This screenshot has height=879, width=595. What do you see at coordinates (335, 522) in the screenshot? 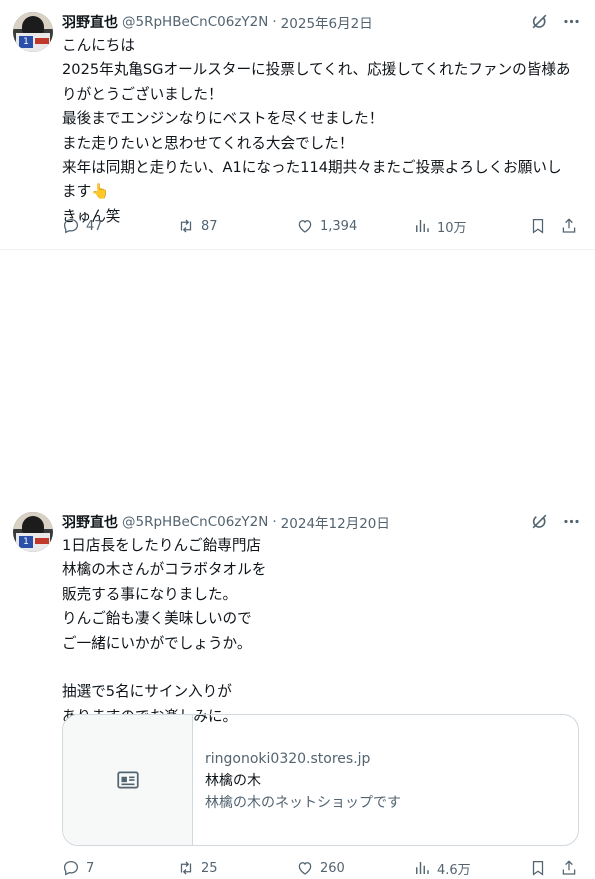
I see `tweet-date: 2024年12月20日` at bounding box center [335, 522].